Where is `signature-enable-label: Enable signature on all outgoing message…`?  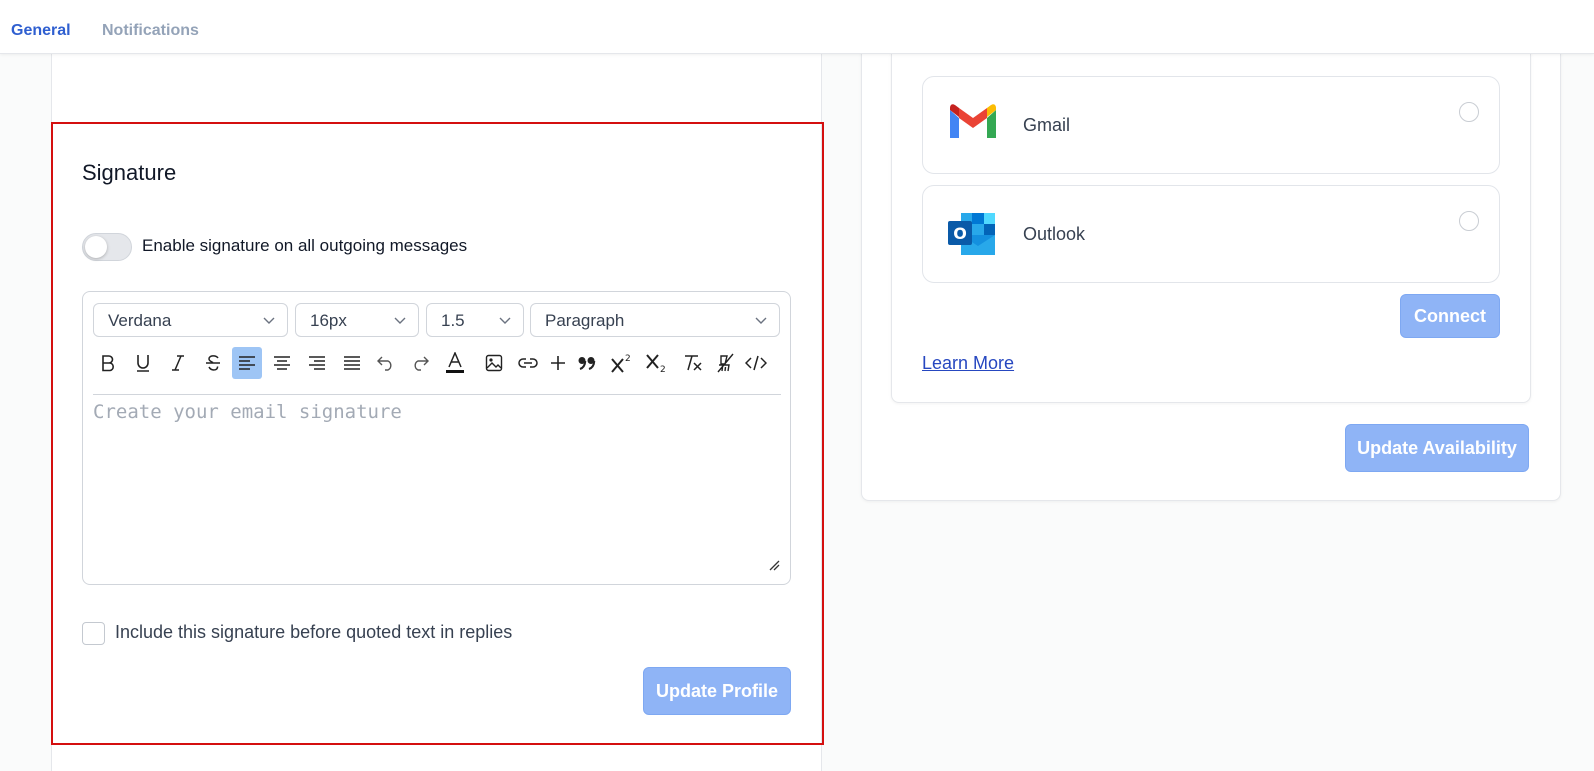
signature-enable-label: Enable signature on all outgoing message… is located at coordinates (305, 245).